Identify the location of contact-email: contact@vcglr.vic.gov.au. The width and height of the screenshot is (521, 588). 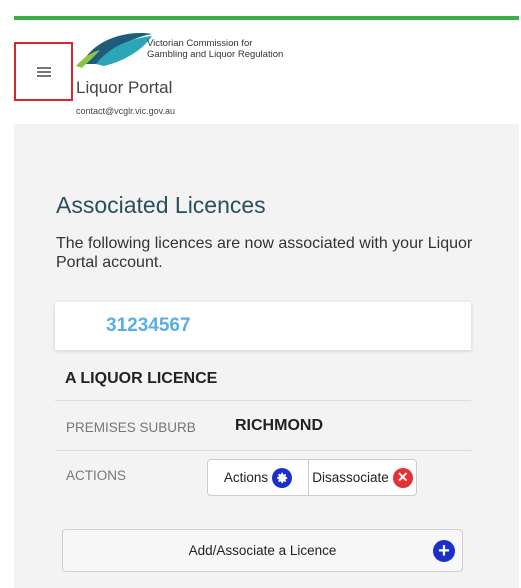
(125, 111).